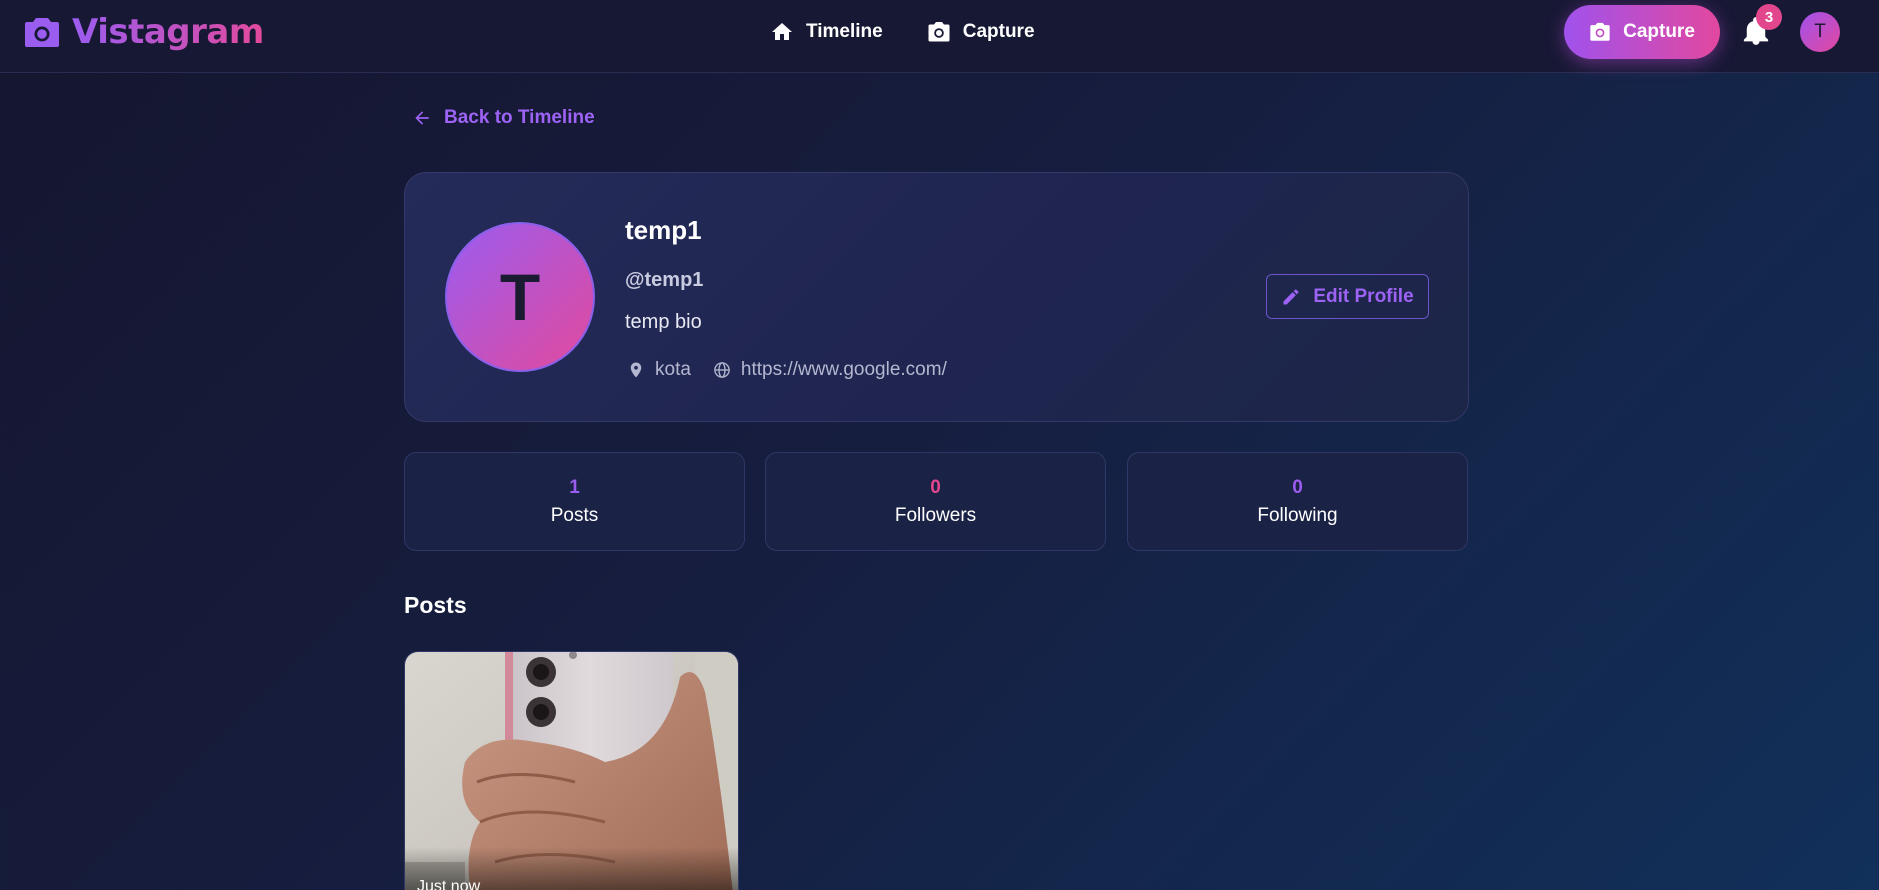  I want to click on pencil-icon, so click(1291, 296).